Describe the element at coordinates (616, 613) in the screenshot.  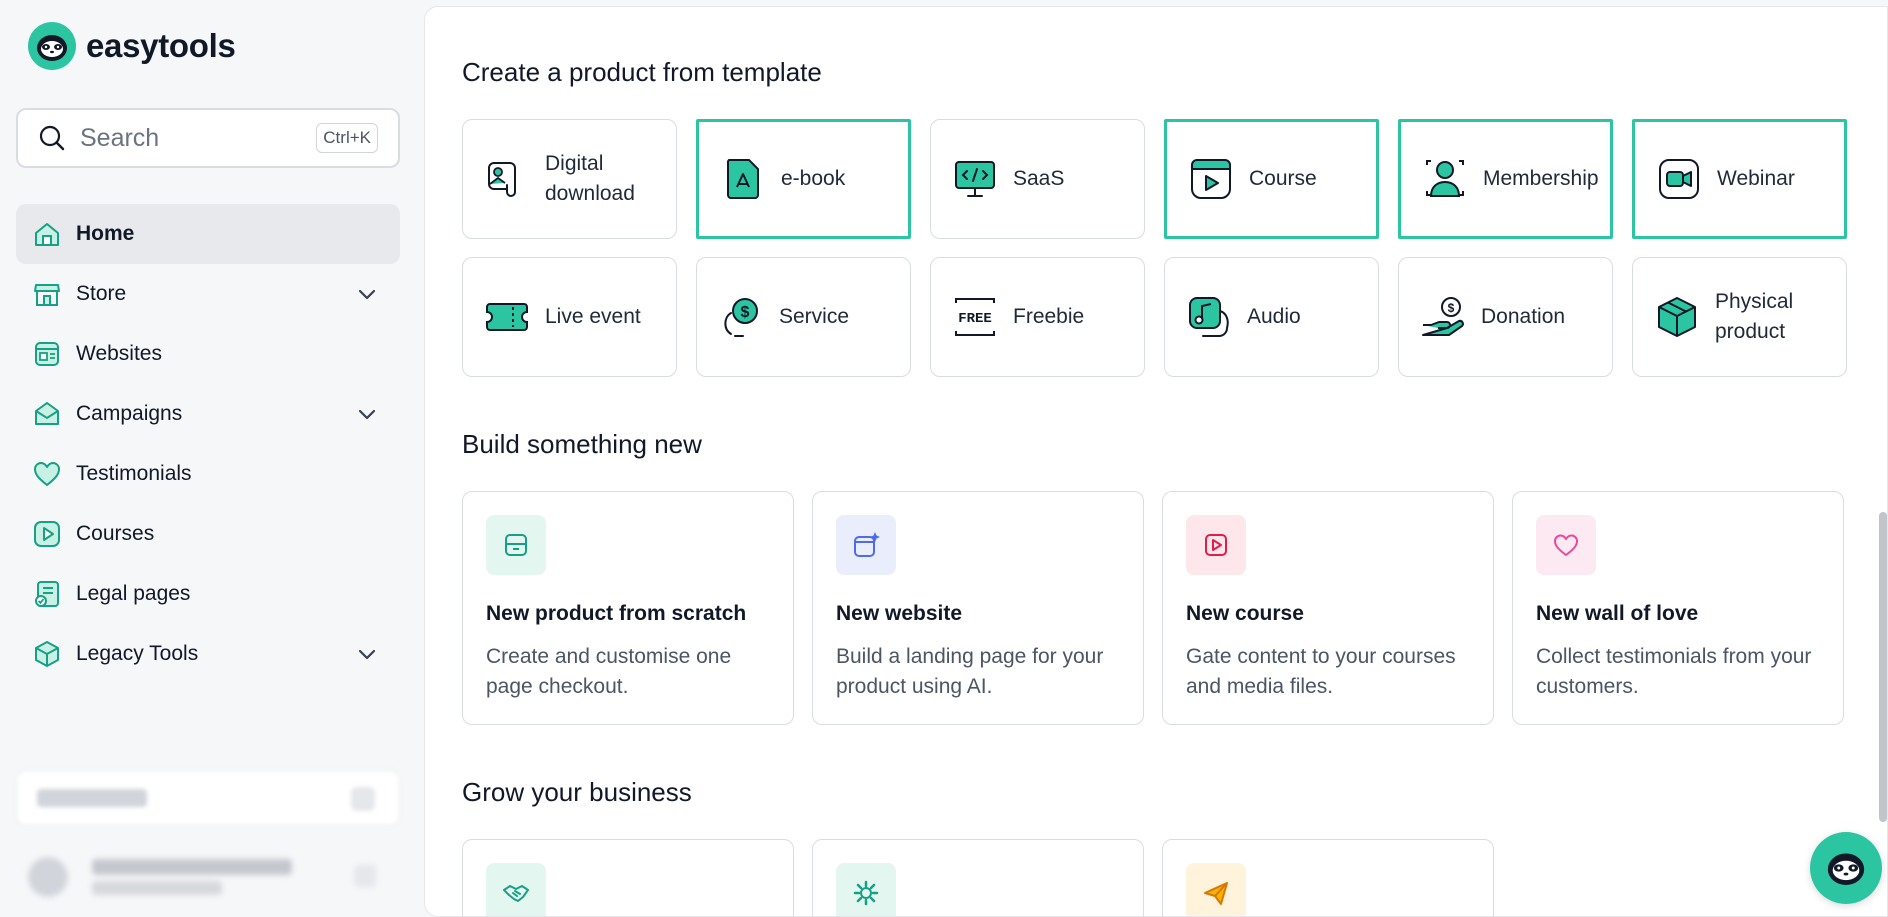
I see `card-title: New product from scratch` at that location.